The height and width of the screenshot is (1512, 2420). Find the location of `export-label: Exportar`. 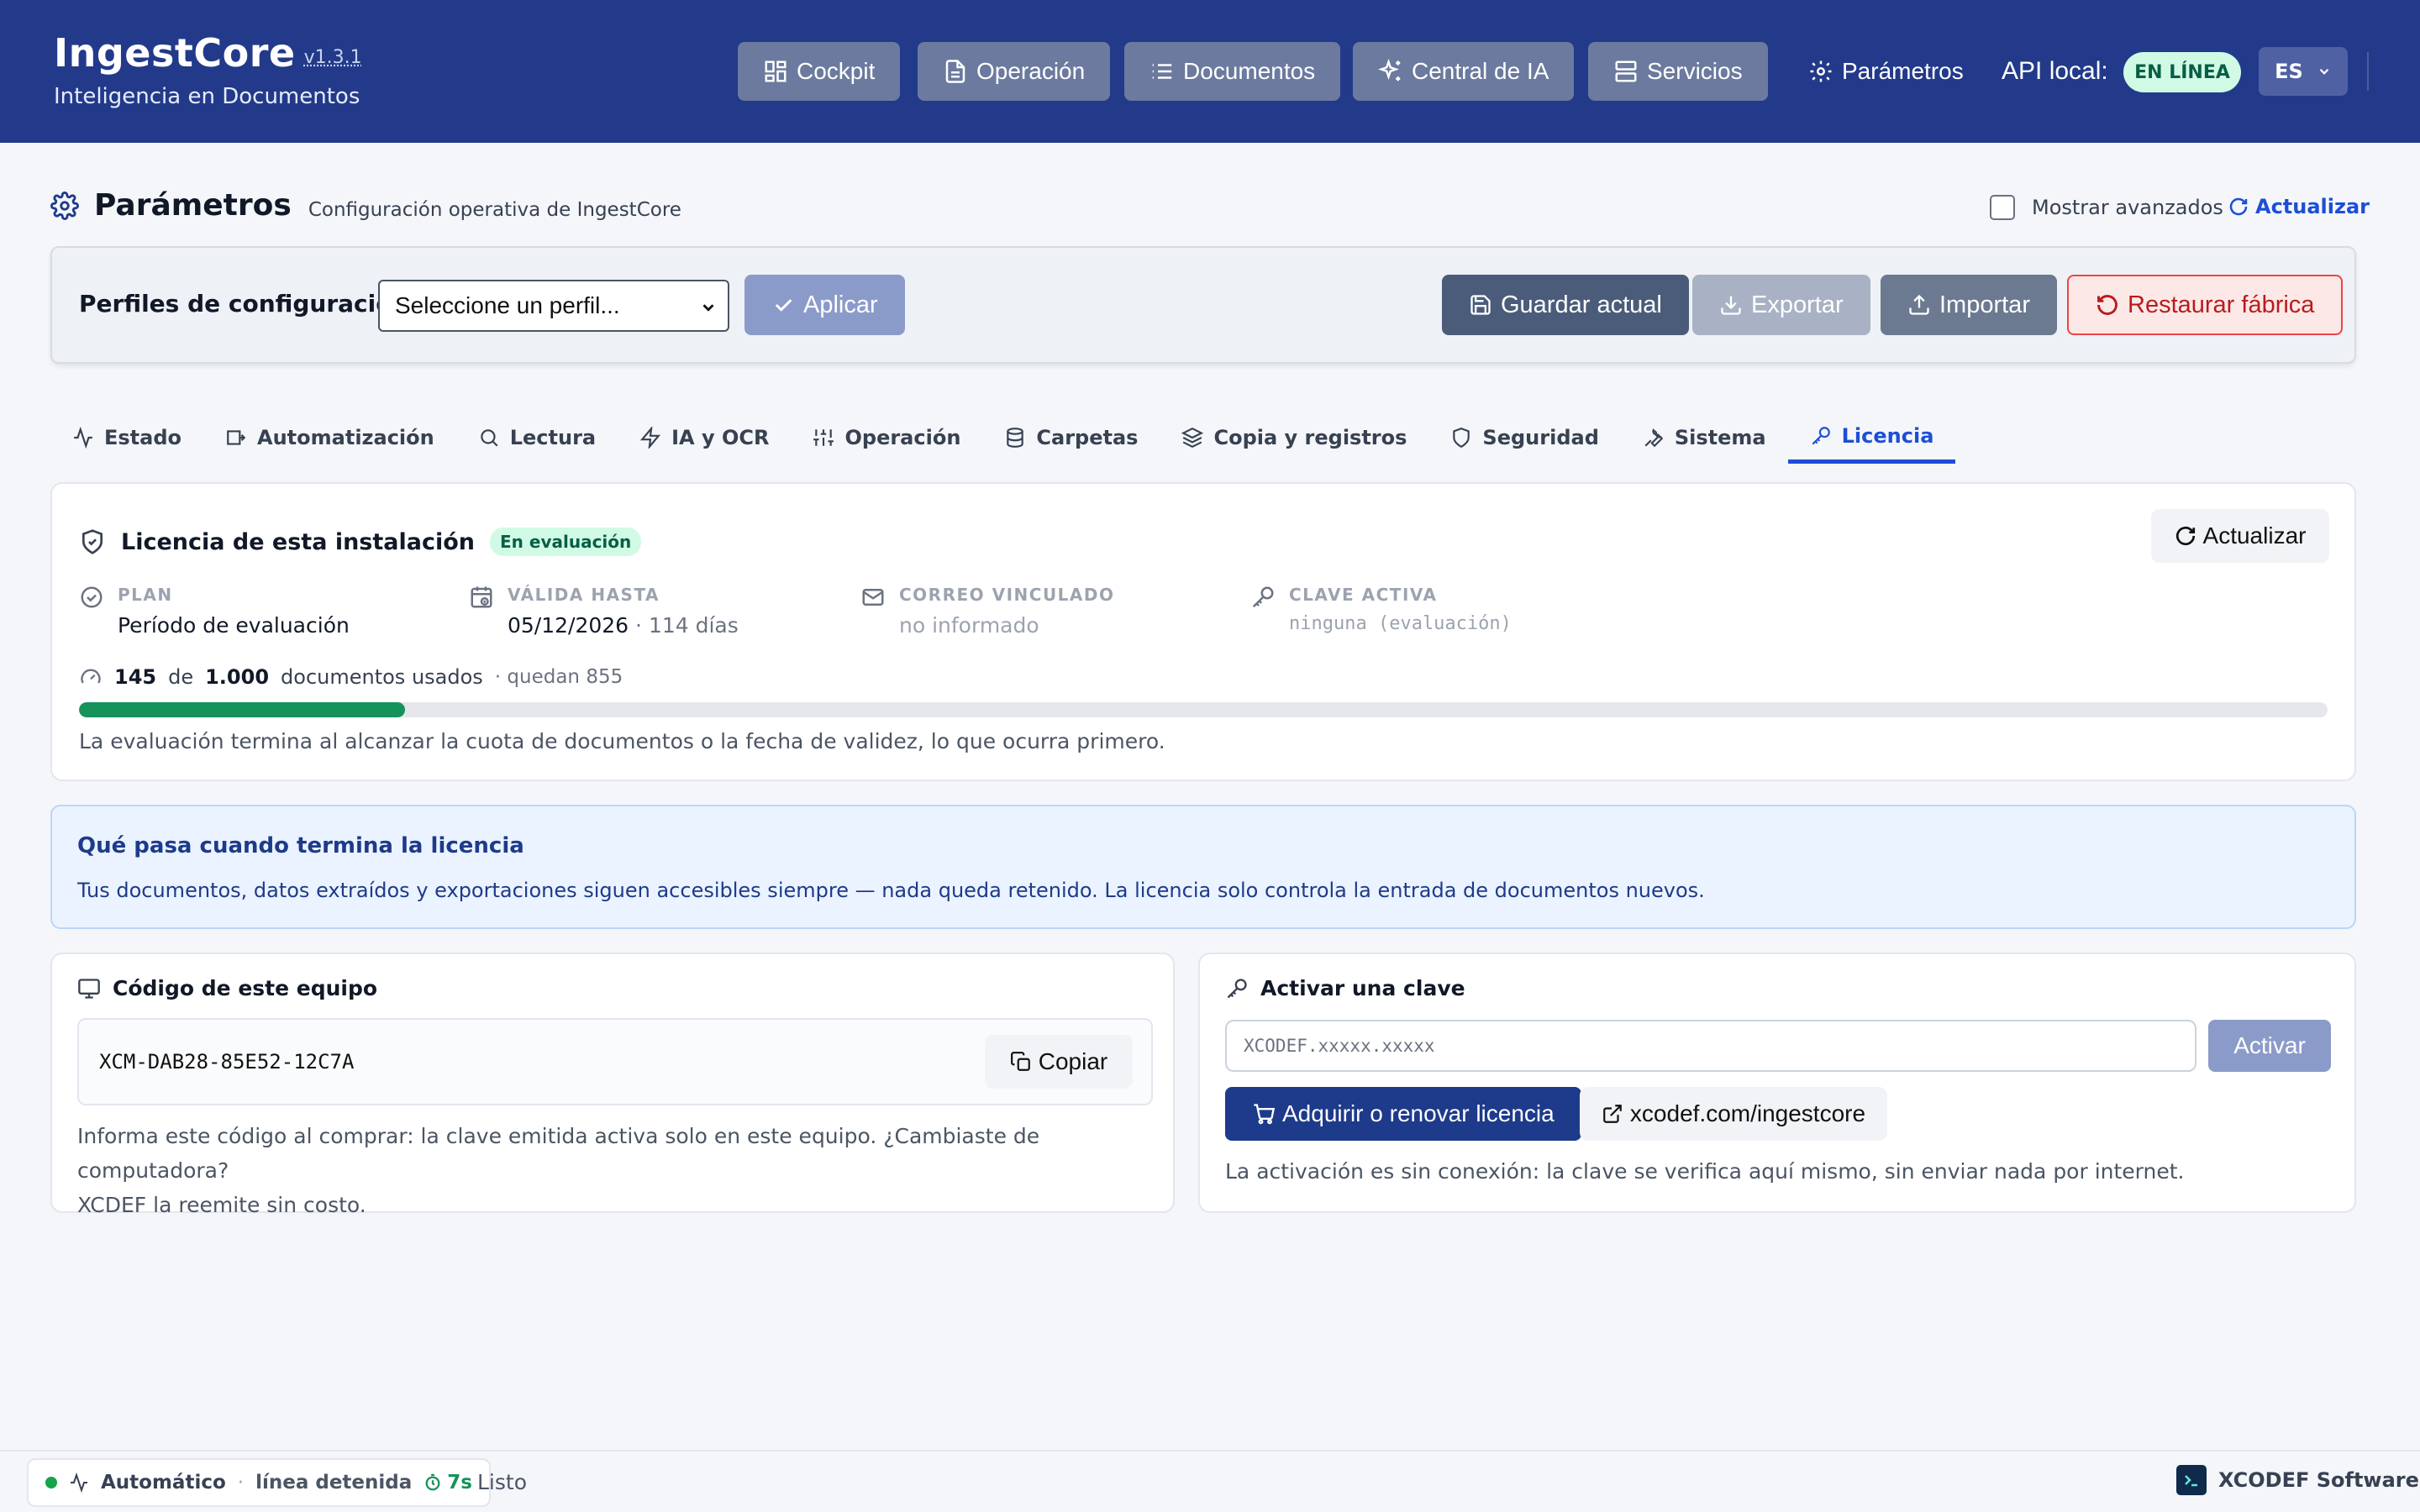

export-label: Exportar is located at coordinates (1798, 304).